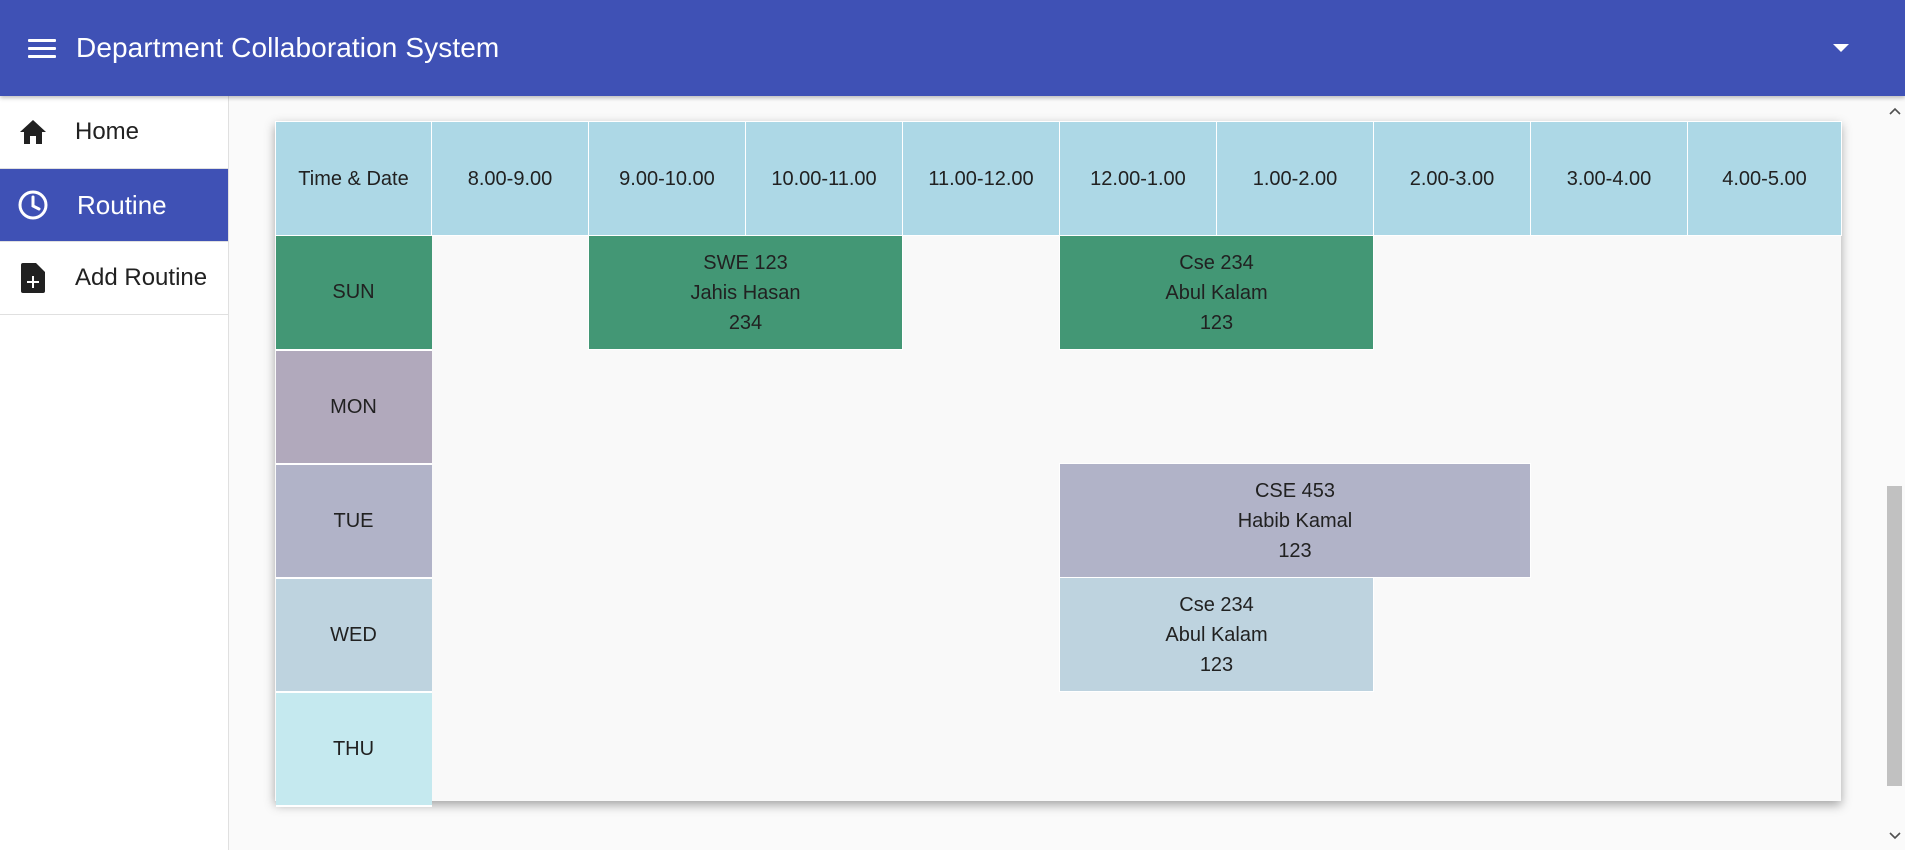 The image size is (1905, 850). I want to click on sidebar-item-label: Routine, so click(122, 204).